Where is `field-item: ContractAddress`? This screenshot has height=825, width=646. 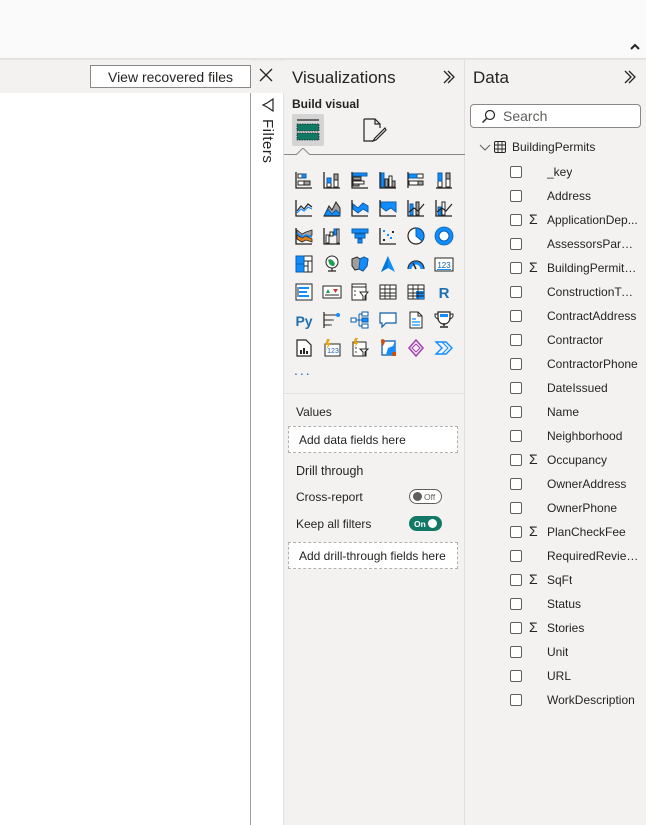 field-item: ContractAddress is located at coordinates (555, 316).